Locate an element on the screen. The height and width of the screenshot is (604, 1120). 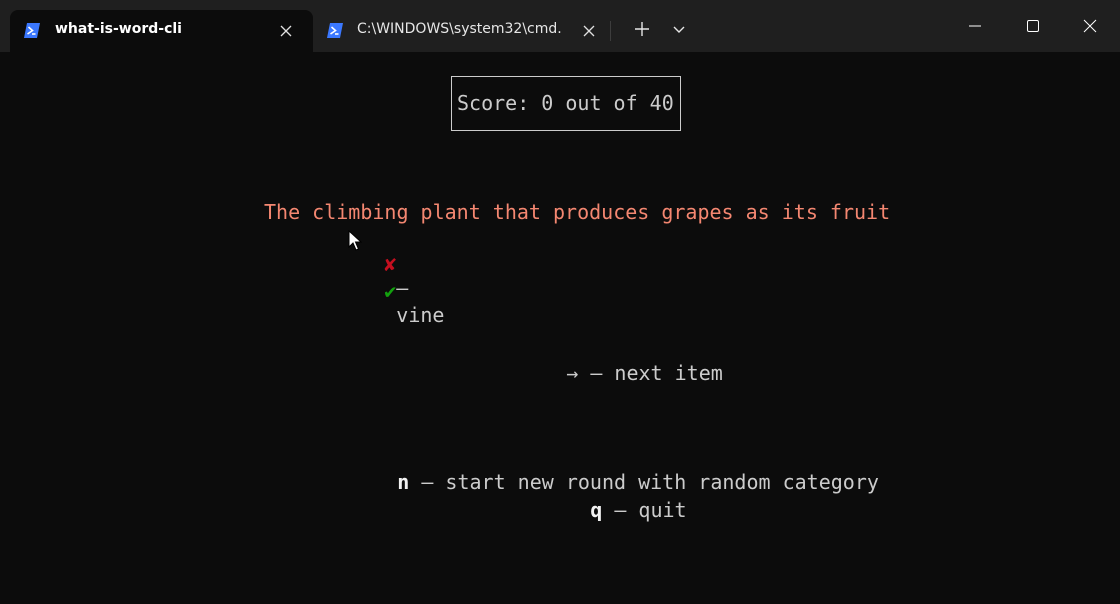
tab-dropdown-button is located at coordinates (679, 29).